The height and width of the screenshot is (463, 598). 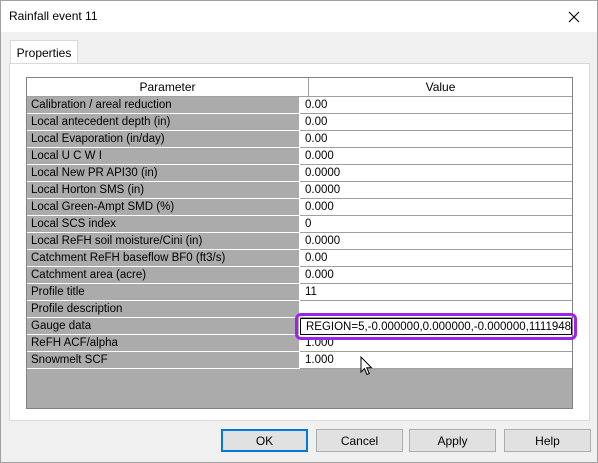 What do you see at coordinates (163, 292) in the screenshot?
I see `parameter-cell: Profile title` at bounding box center [163, 292].